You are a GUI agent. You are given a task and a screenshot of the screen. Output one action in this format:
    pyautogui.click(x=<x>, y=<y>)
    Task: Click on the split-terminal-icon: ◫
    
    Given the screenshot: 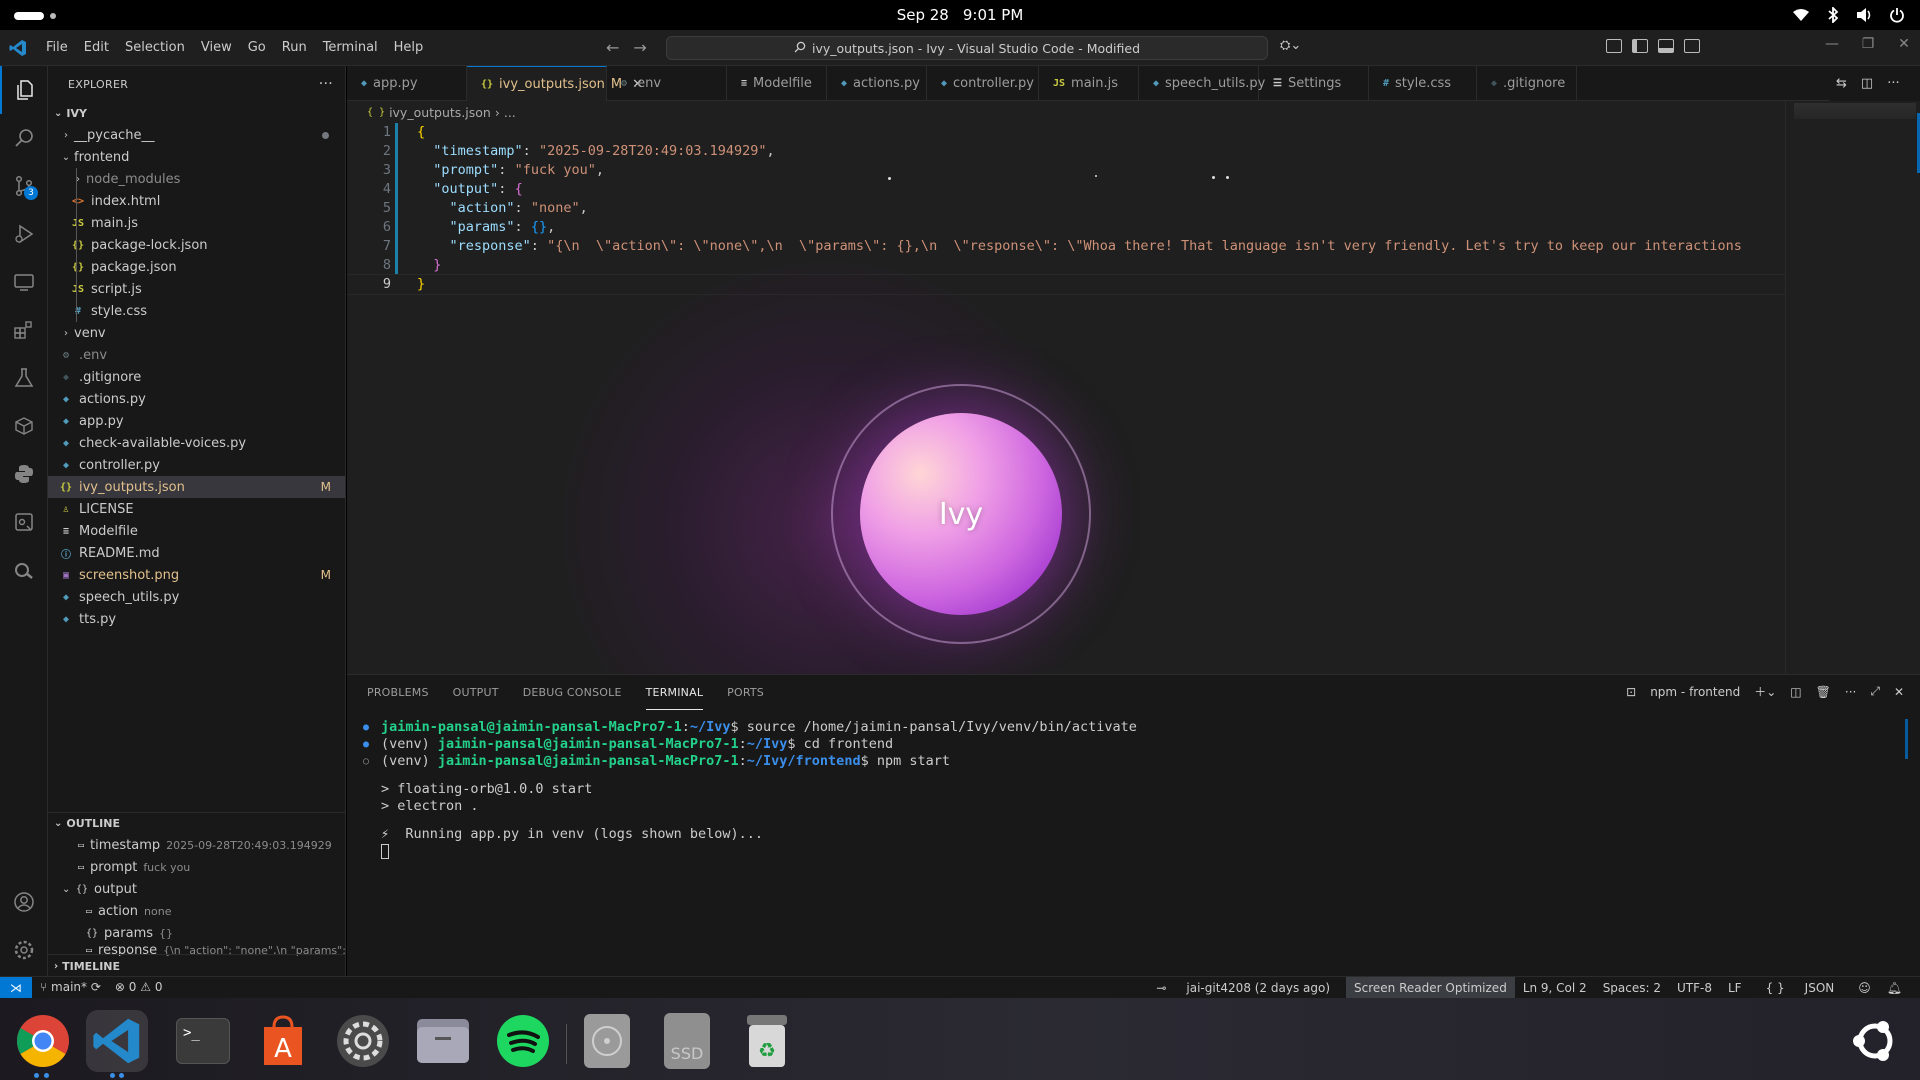 What is the action you would take?
    pyautogui.click(x=1795, y=692)
    